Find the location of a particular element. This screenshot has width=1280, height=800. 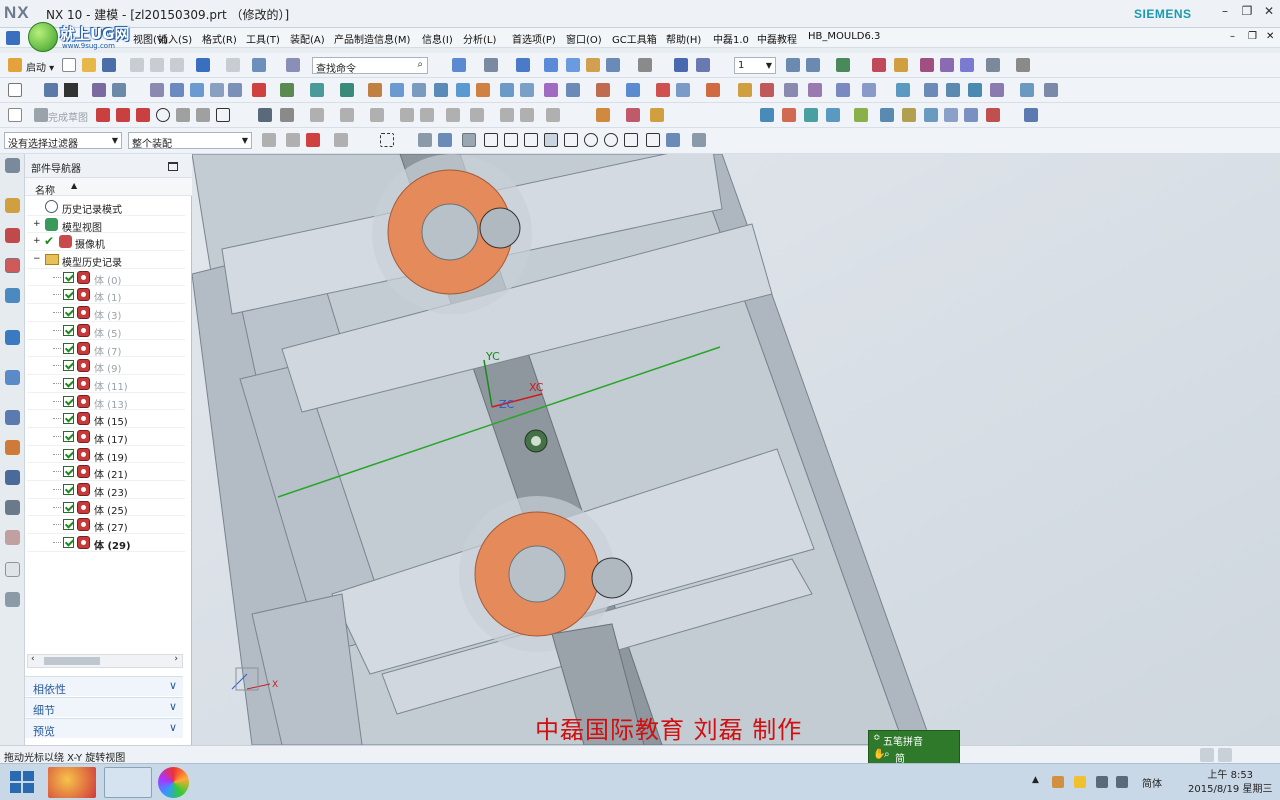

make-corner-icon is located at coordinates (453, 115).